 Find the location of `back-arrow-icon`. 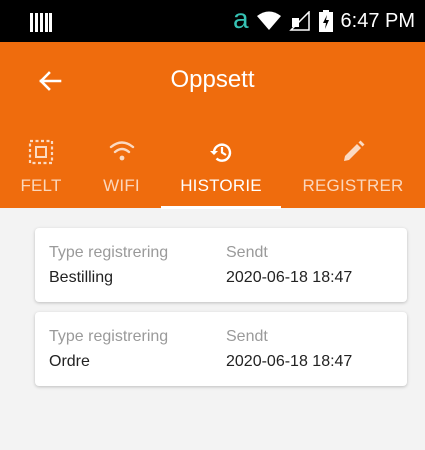

back-arrow-icon is located at coordinates (50, 81).